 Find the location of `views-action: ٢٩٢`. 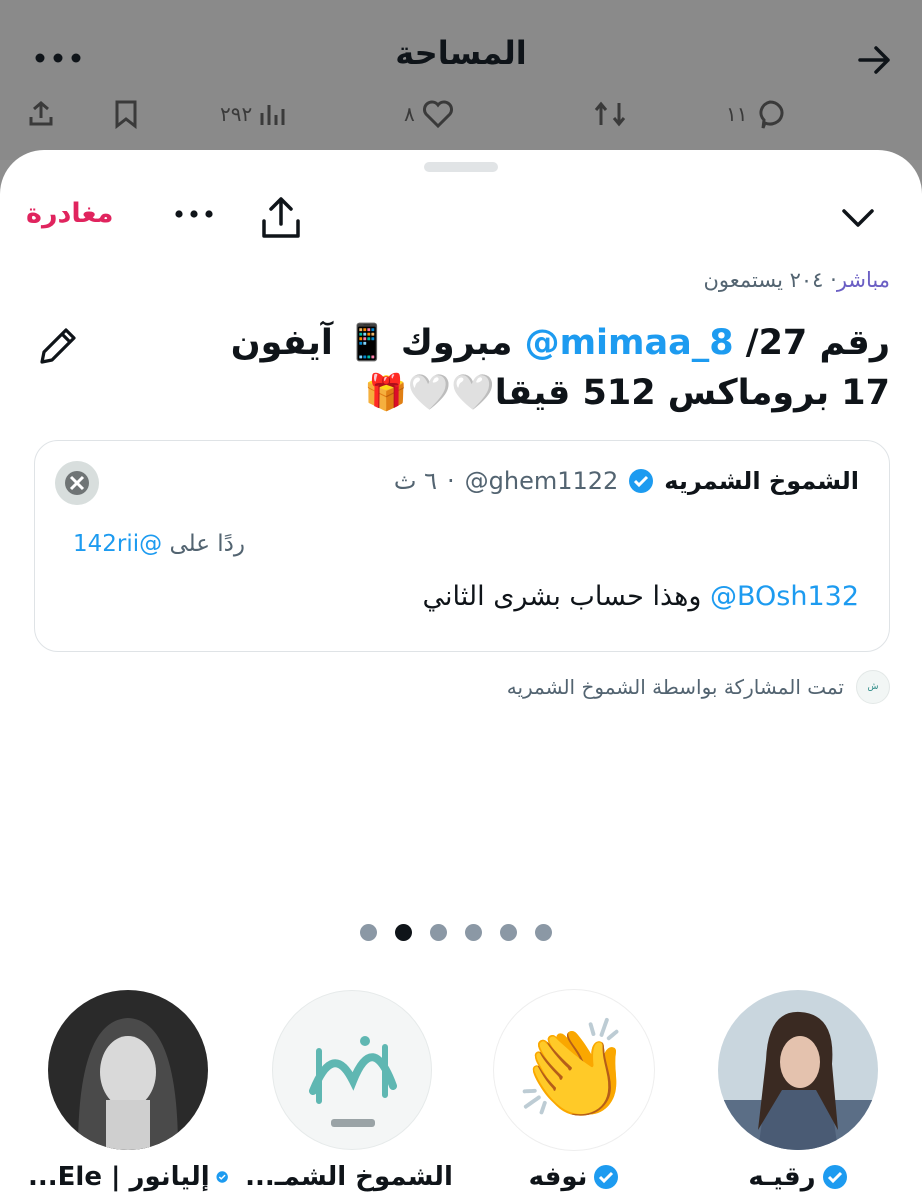

views-action: ٢٩٢ is located at coordinates (253, 114).